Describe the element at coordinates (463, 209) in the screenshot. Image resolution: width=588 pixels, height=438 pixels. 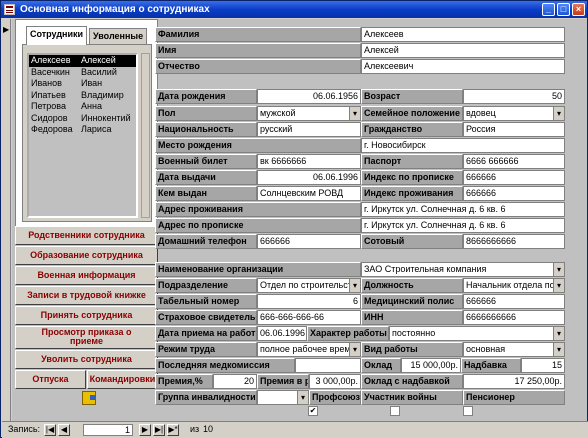
I see `live-address-field: г. Иркутск ул. Солнечная д. 6 кв. 6` at that location.